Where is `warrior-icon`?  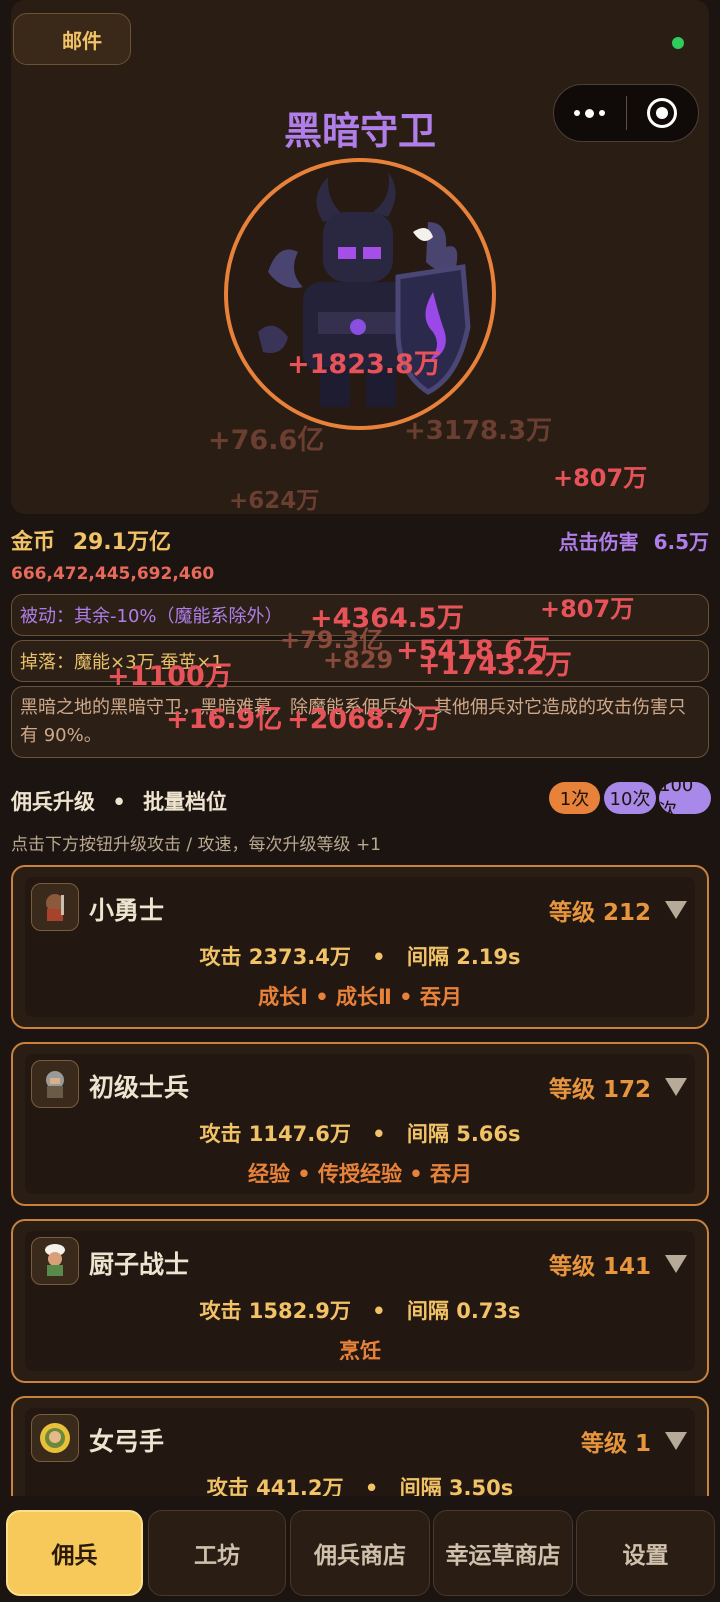 warrior-icon is located at coordinates (55, 907).